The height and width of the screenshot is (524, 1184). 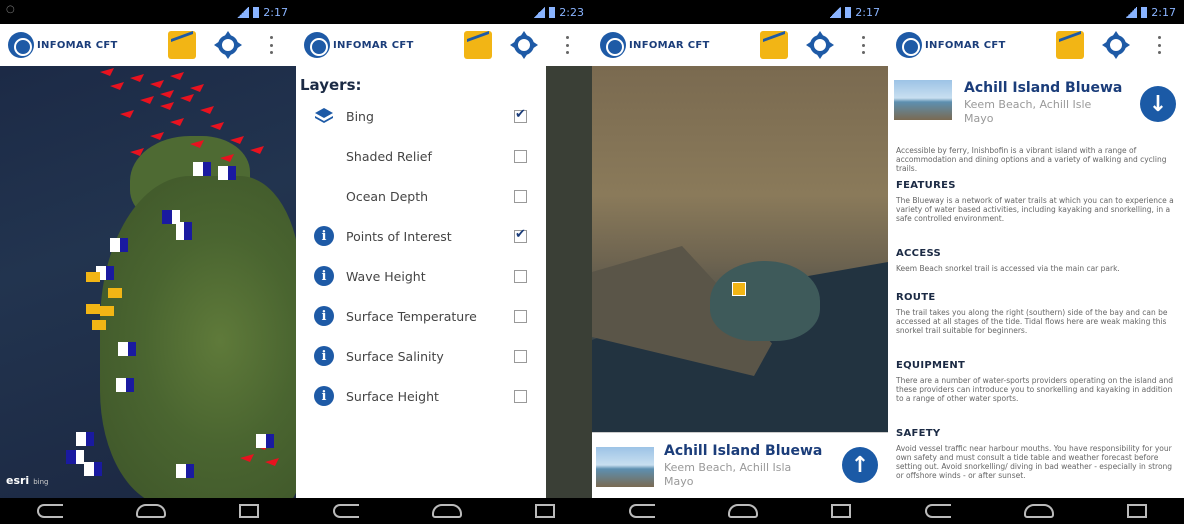 What do you see at coordinates (421, 396) in the screenshot?
I see `layer-row-surface-height: i Surface Height` at bounding box center [421, 396].